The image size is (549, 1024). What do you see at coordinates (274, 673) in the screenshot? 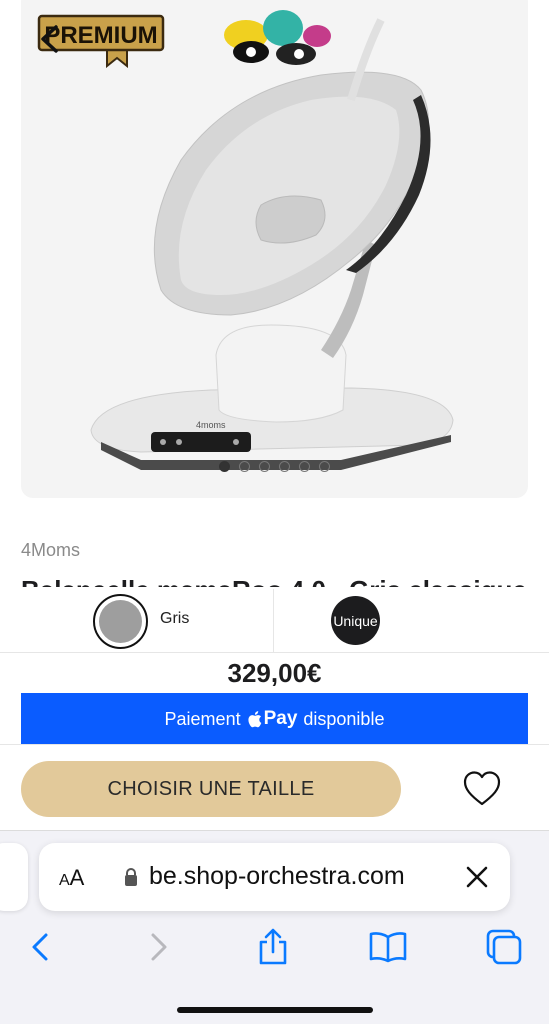
I see `product-price: 329,00€` at bounding box center [274, 673].